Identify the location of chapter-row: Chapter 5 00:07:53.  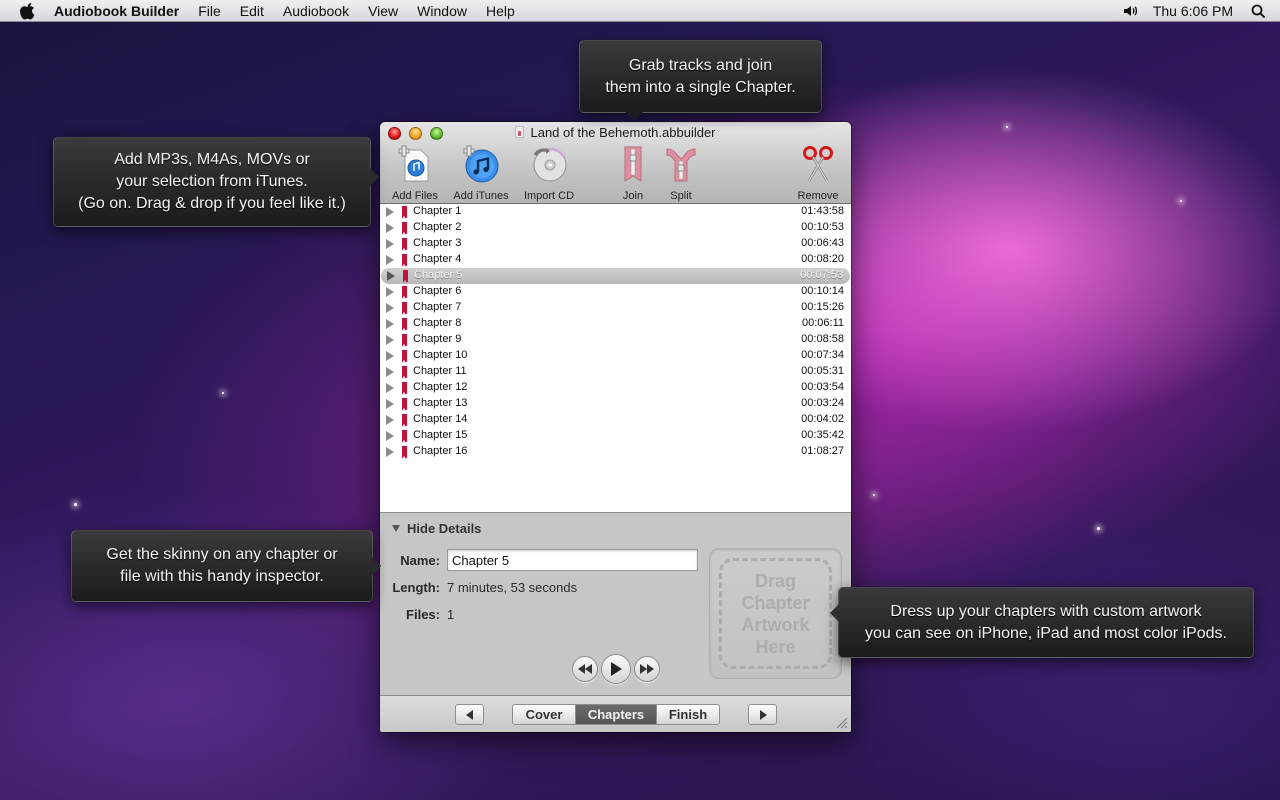
(615, 276).